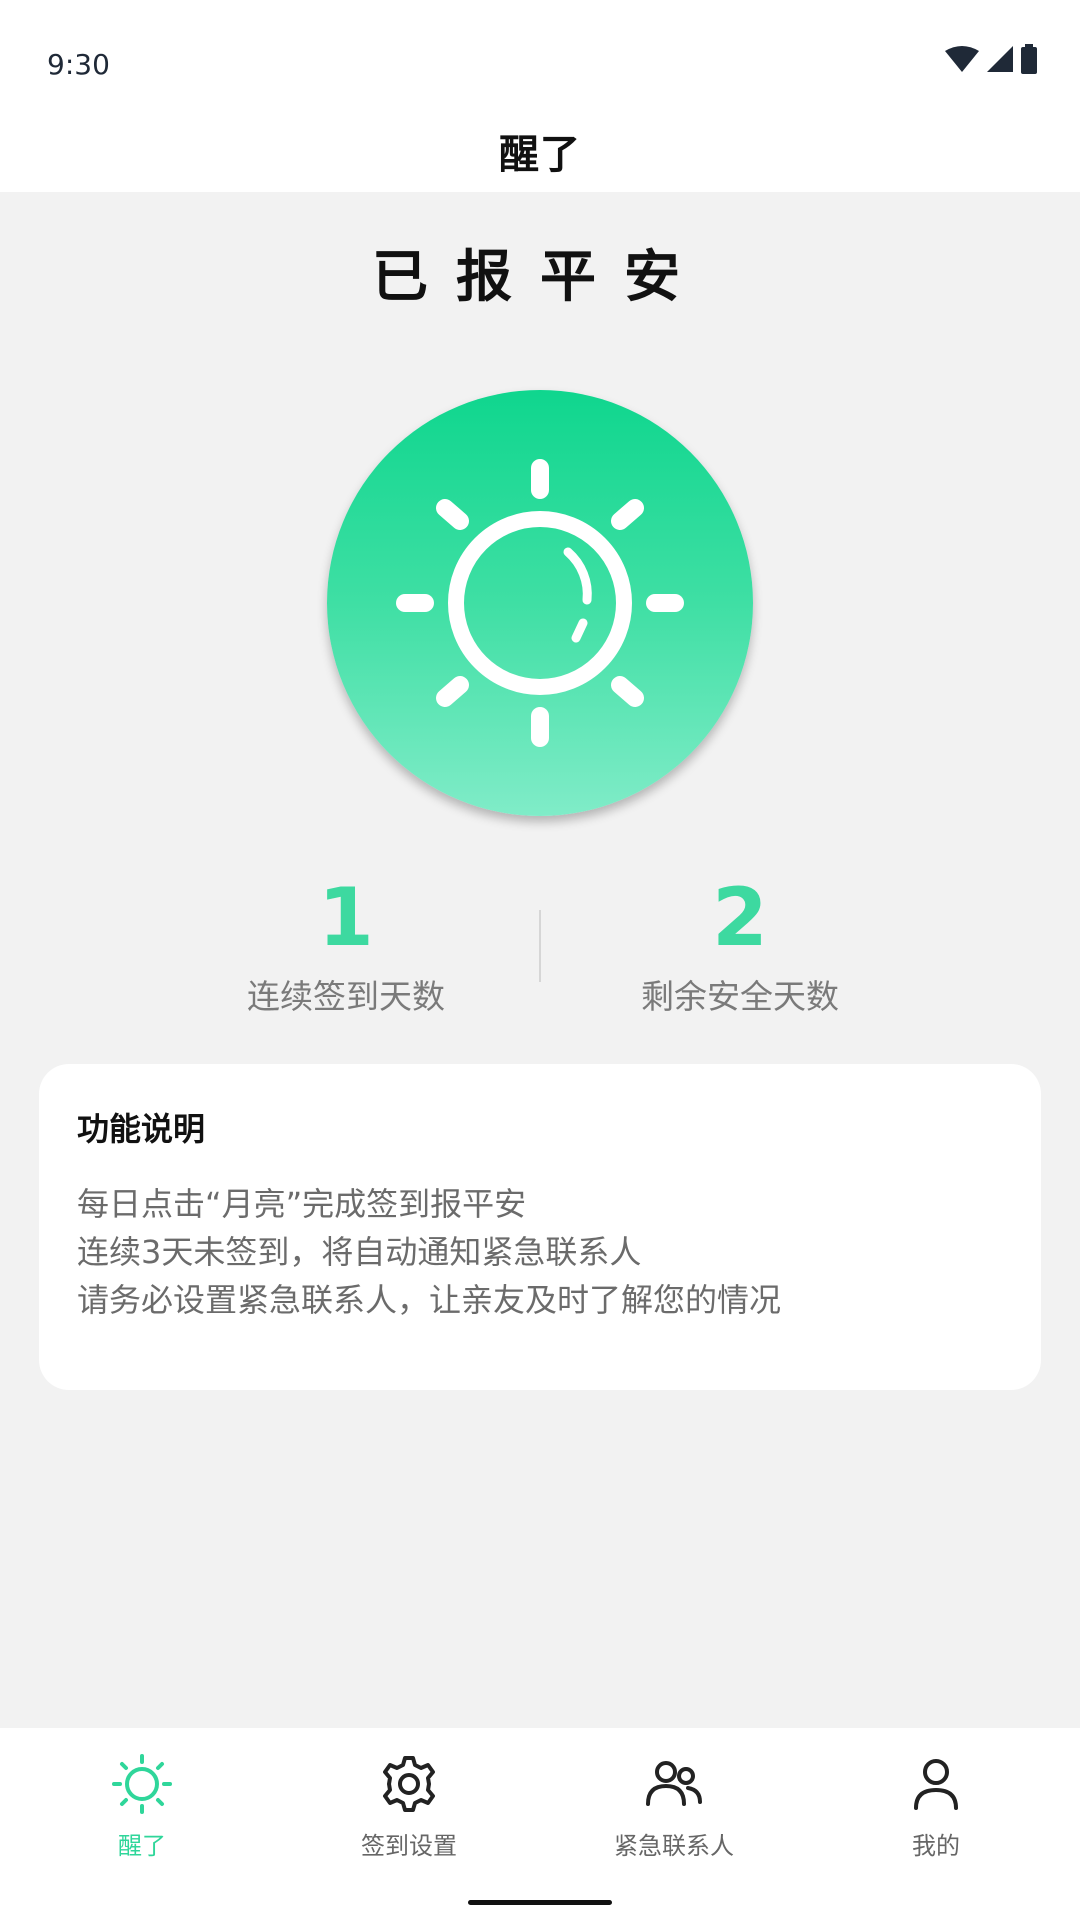  Describe the element at coordinates (540, 1902) in the screenshot. I see `home-indicator` at that location.